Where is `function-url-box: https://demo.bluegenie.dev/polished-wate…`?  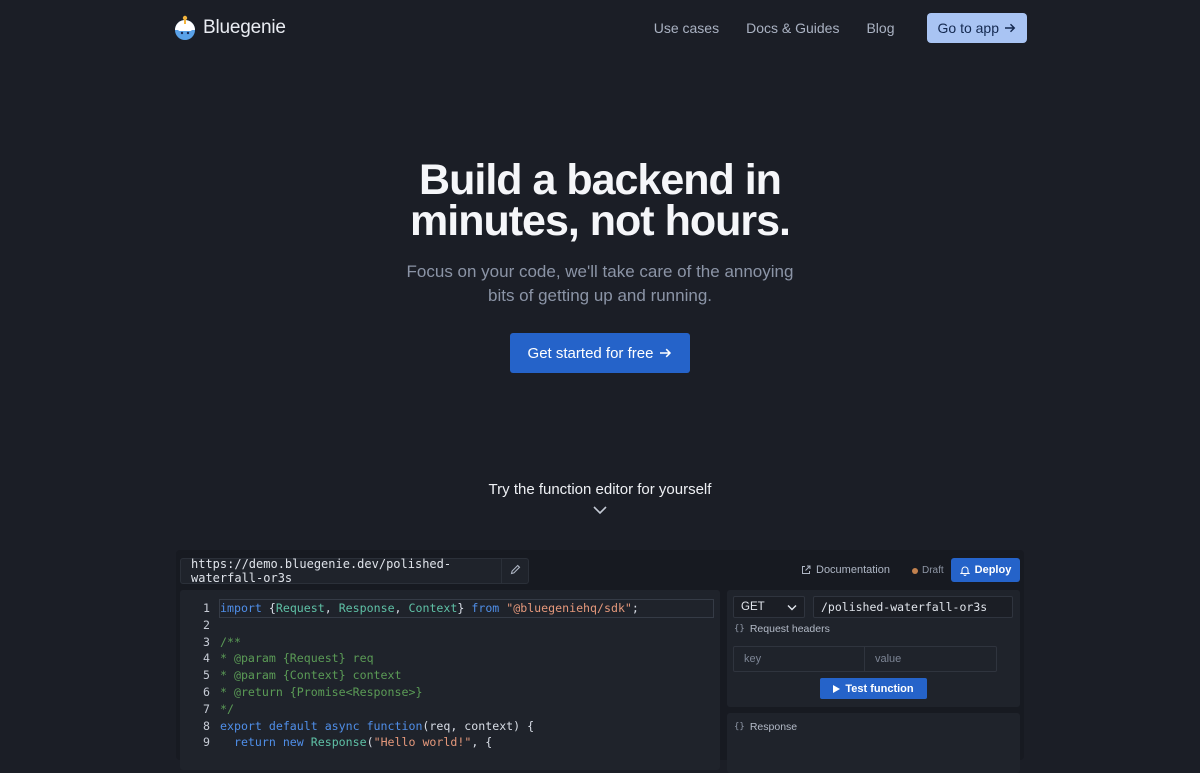 function-url-box: https://demo.bluegenie.dev/polished-wate… is located at coordinates (354, 571).